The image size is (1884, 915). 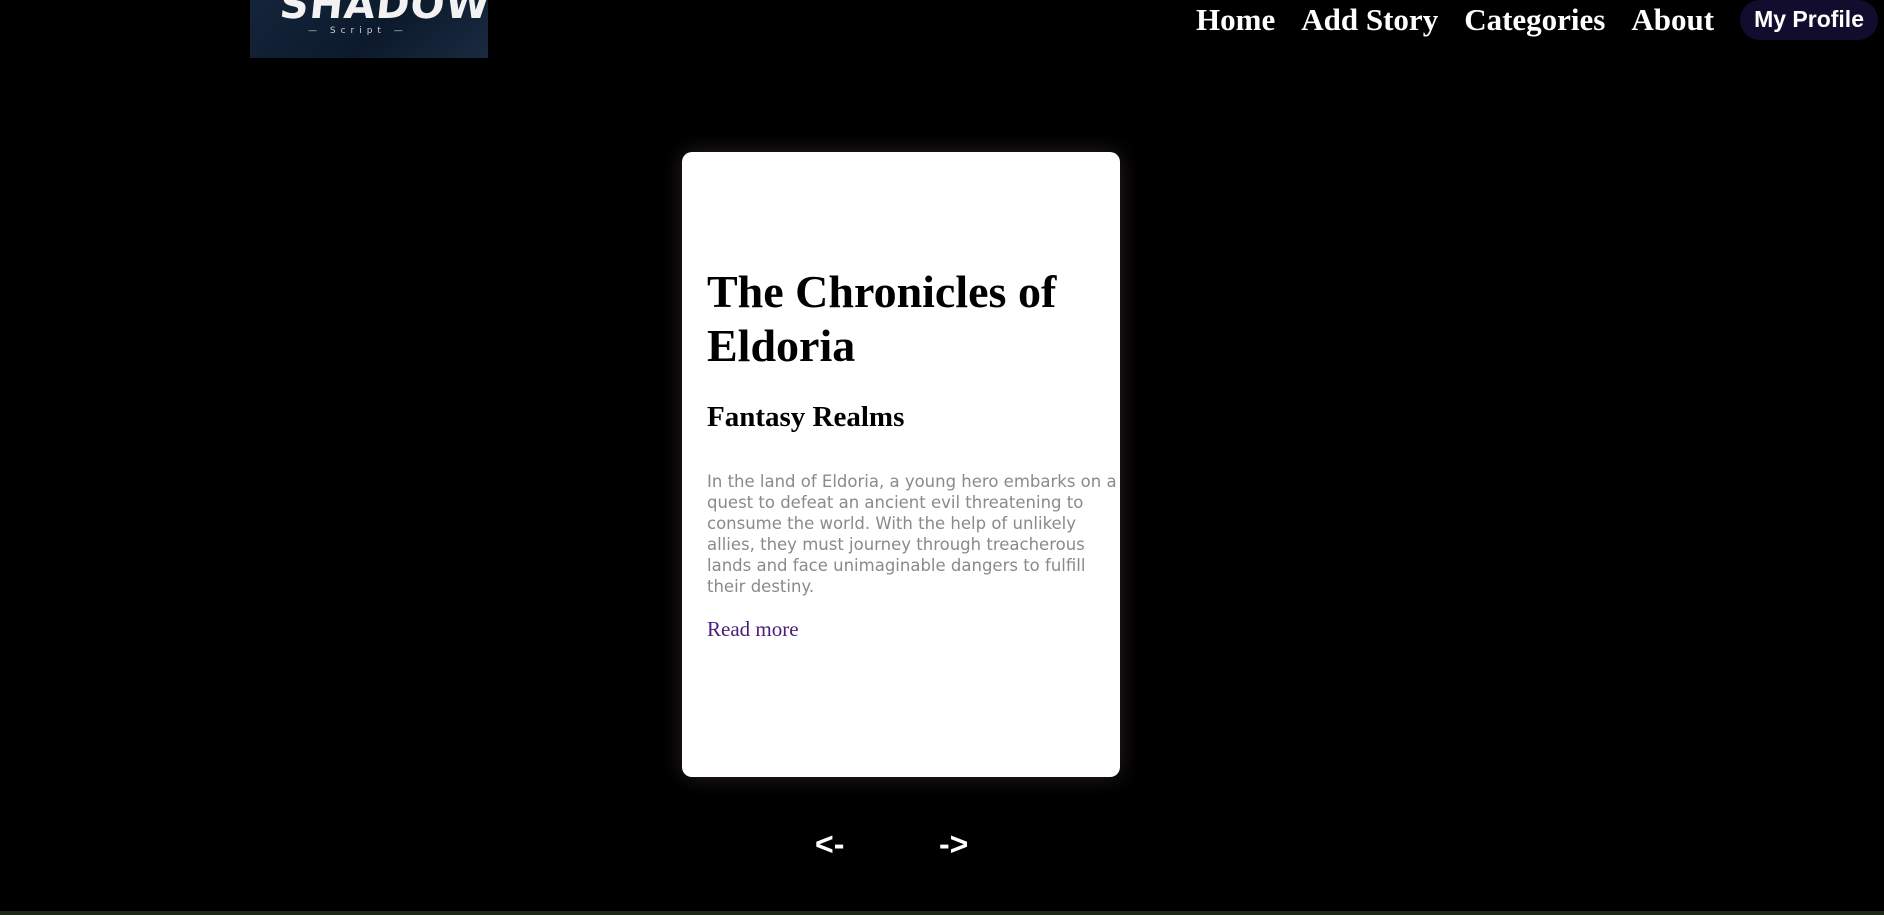 What do you see at coordinates (1235, 20) in the screenshot?
I see `nav-home-link: Home` at bounding box center [1235, 20].